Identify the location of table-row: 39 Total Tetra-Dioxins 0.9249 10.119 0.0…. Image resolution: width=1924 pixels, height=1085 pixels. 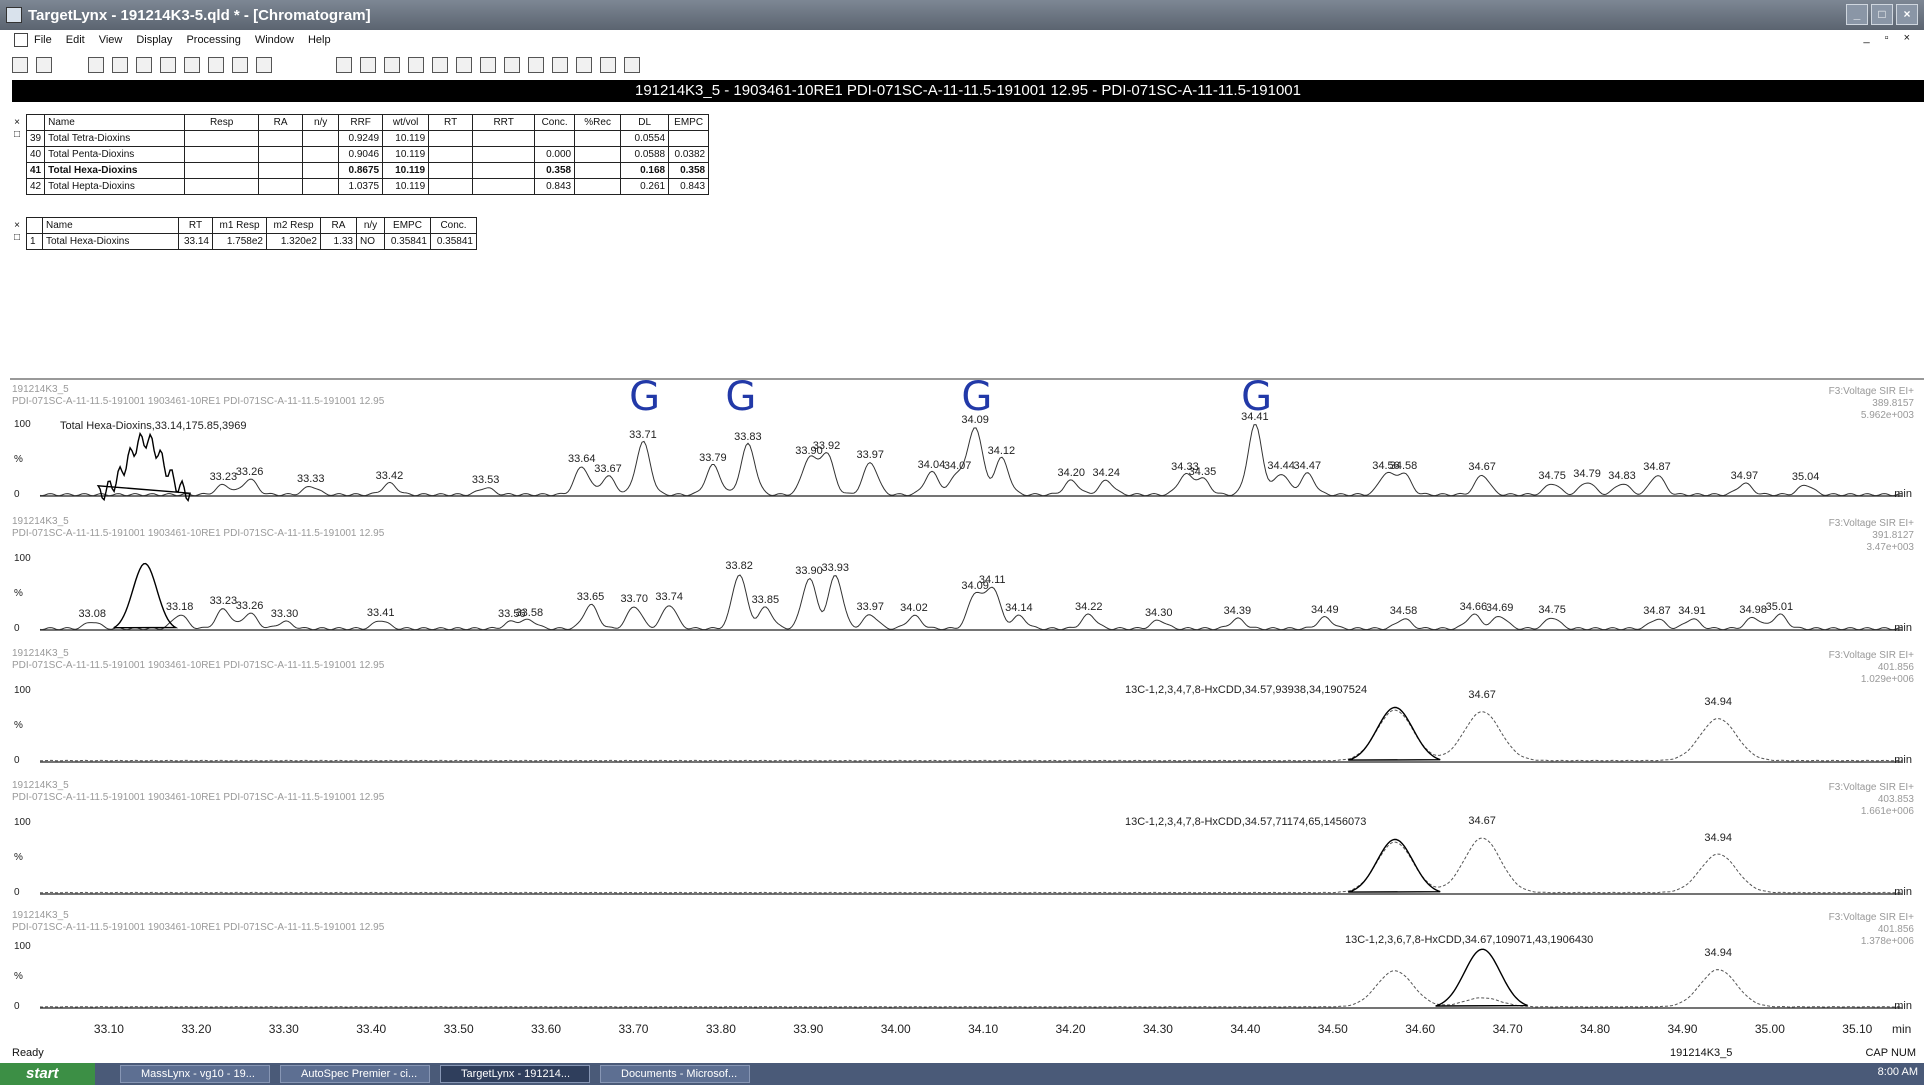
(367, 138).